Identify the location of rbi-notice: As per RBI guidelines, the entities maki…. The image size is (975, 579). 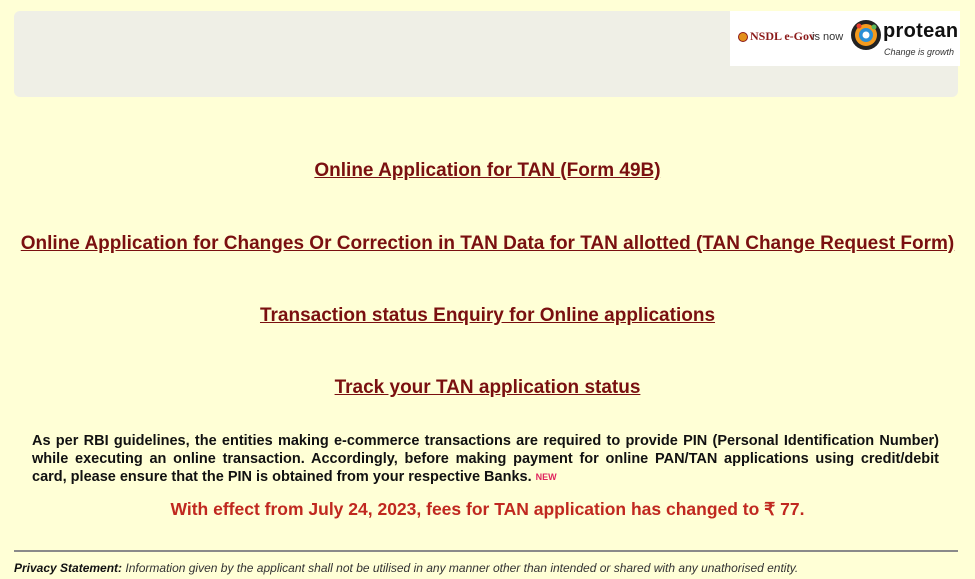
(485, 459).